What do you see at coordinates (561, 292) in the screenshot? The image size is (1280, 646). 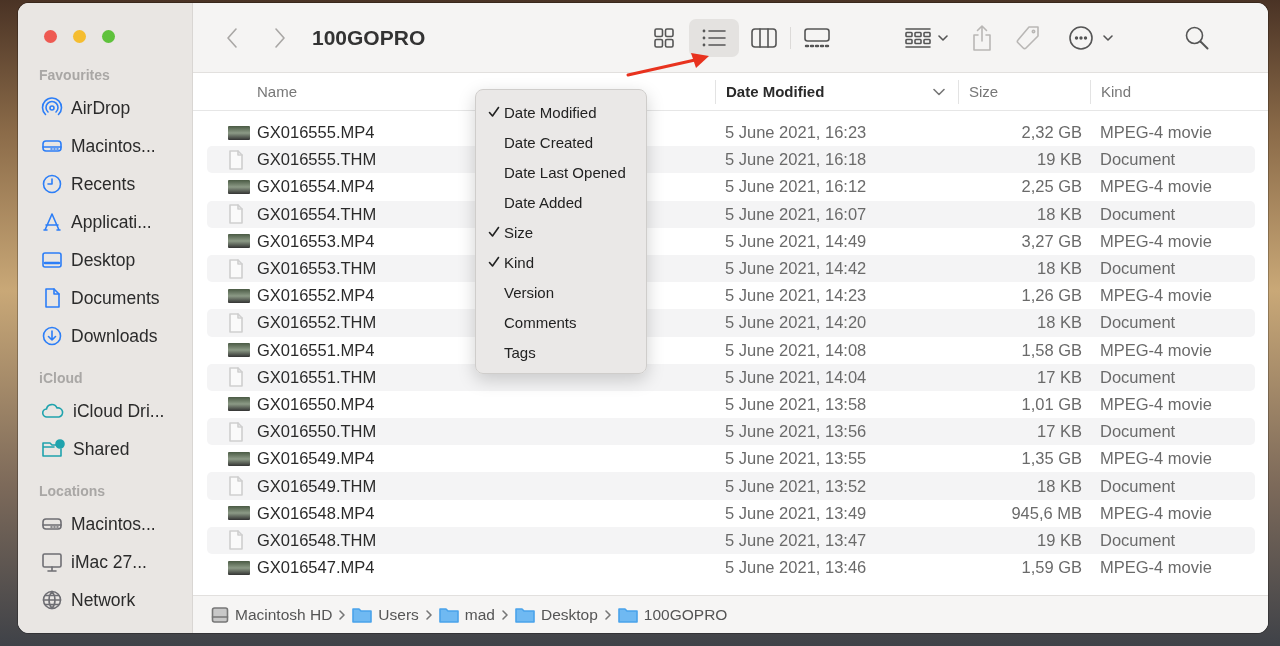 I see `menu-item: Version` at bounding box center [561, 292].